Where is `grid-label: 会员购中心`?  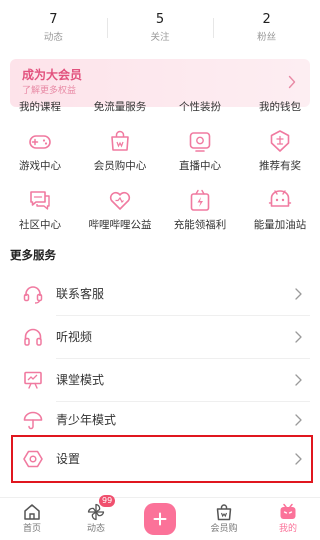
grid-label: 会员购中心 is located at coordinates (120, 166).